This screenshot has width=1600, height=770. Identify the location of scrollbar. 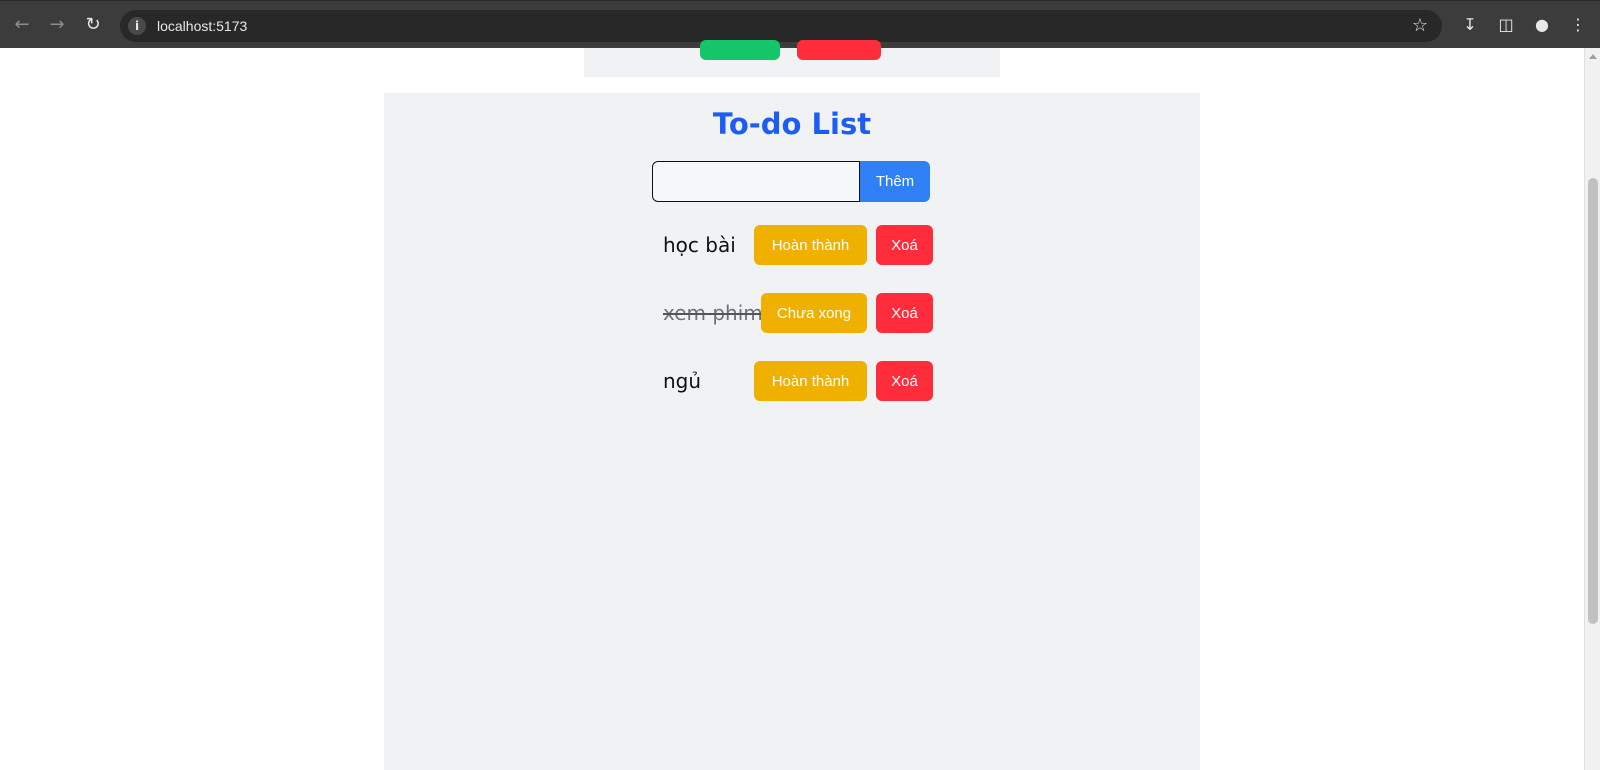
(1592, 409).